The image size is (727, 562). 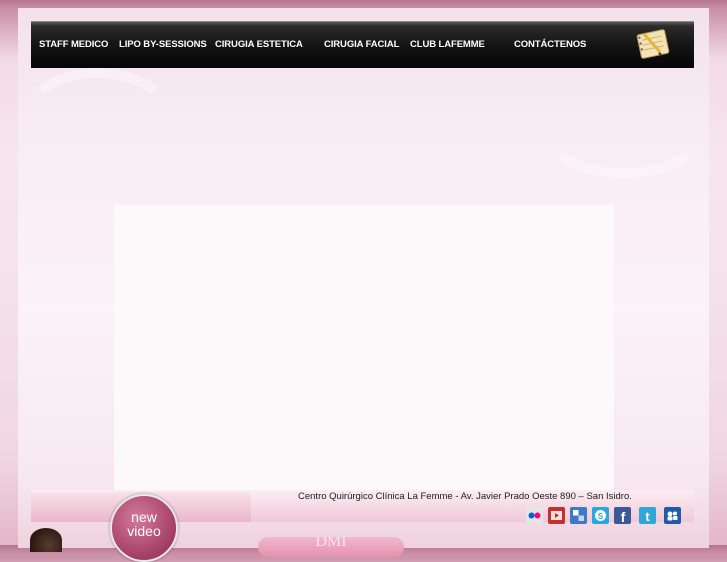 I want to click on nav-item-club-lafemme: CLUB LAFEMME, so click(x=447, y=45).